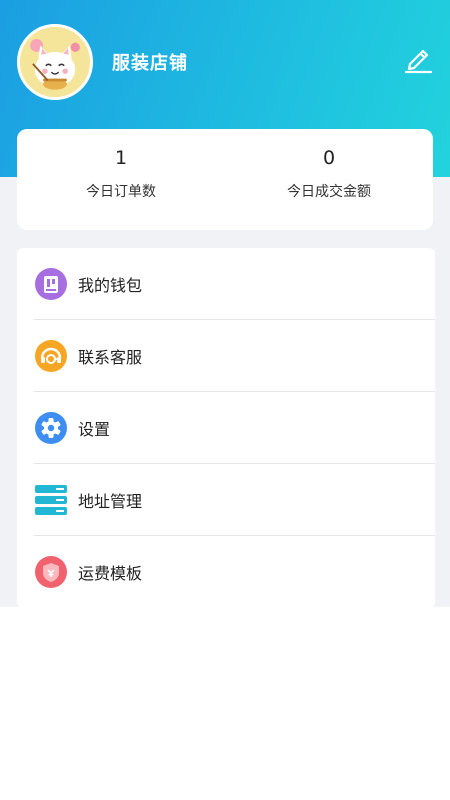 This screenshot has height=800, width=450. What do you see at coordinates (51, 500) in the screenshot?
I see `address-list-icon` at bounding box center [51, 500].